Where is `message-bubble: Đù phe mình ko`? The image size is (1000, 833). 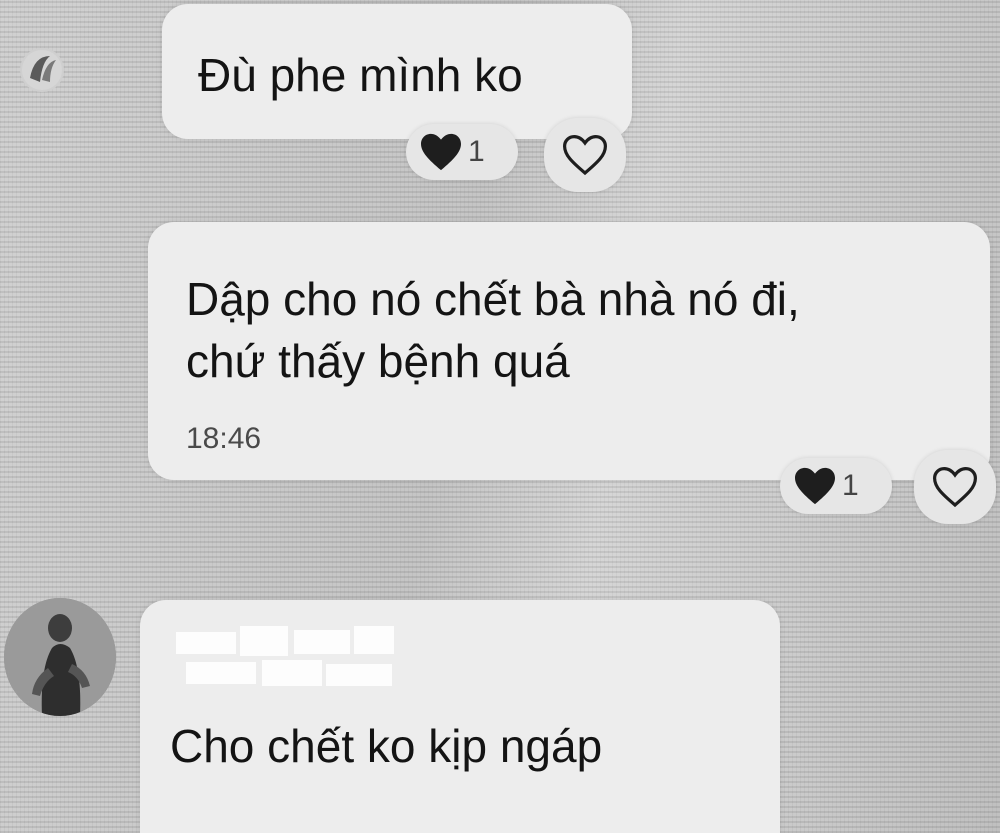
message-bubble: Đù phe mình ko is located at coordinates (397, 71).